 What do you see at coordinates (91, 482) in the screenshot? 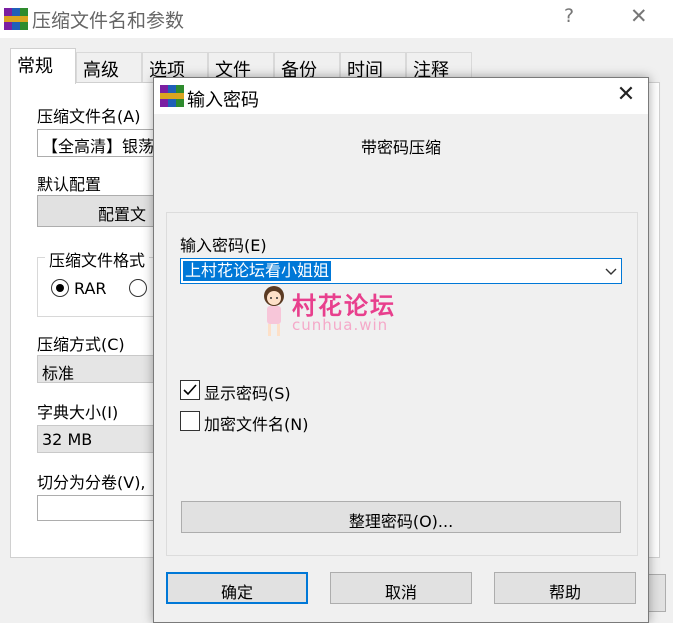
I see `split-volumes-label: 切分为分卷(V),` at bounding box center [91, 482].